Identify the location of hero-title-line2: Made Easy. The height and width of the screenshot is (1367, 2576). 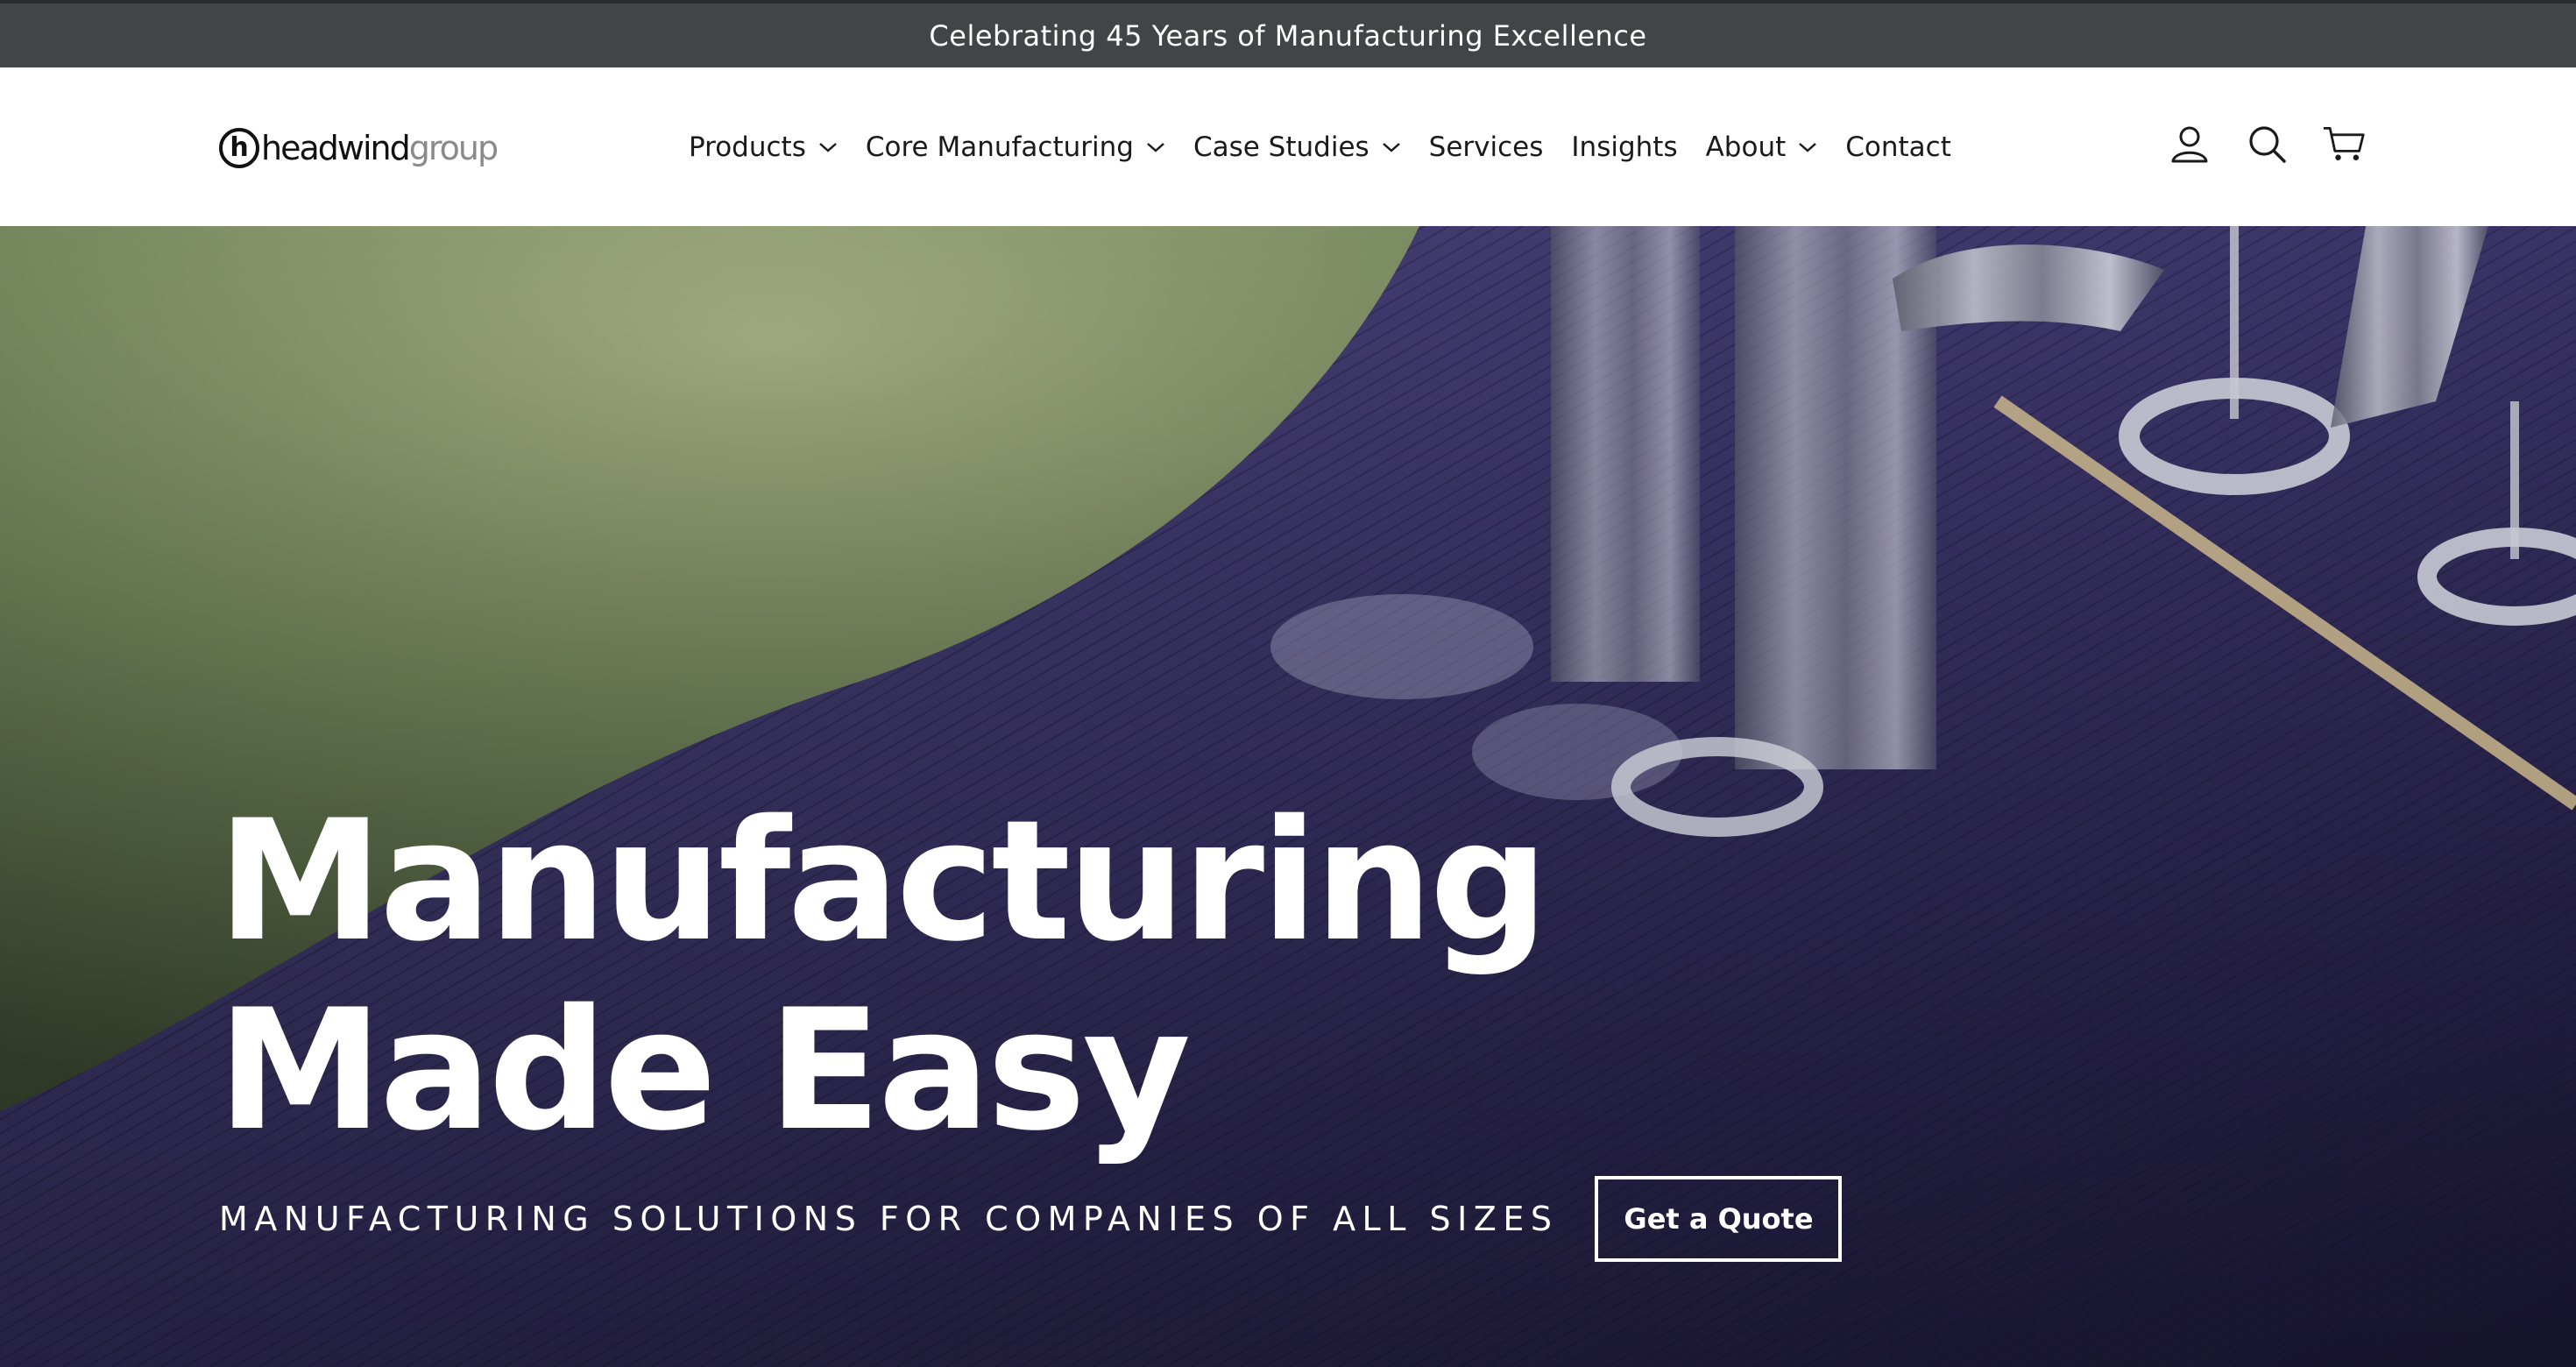
(704, 1070).